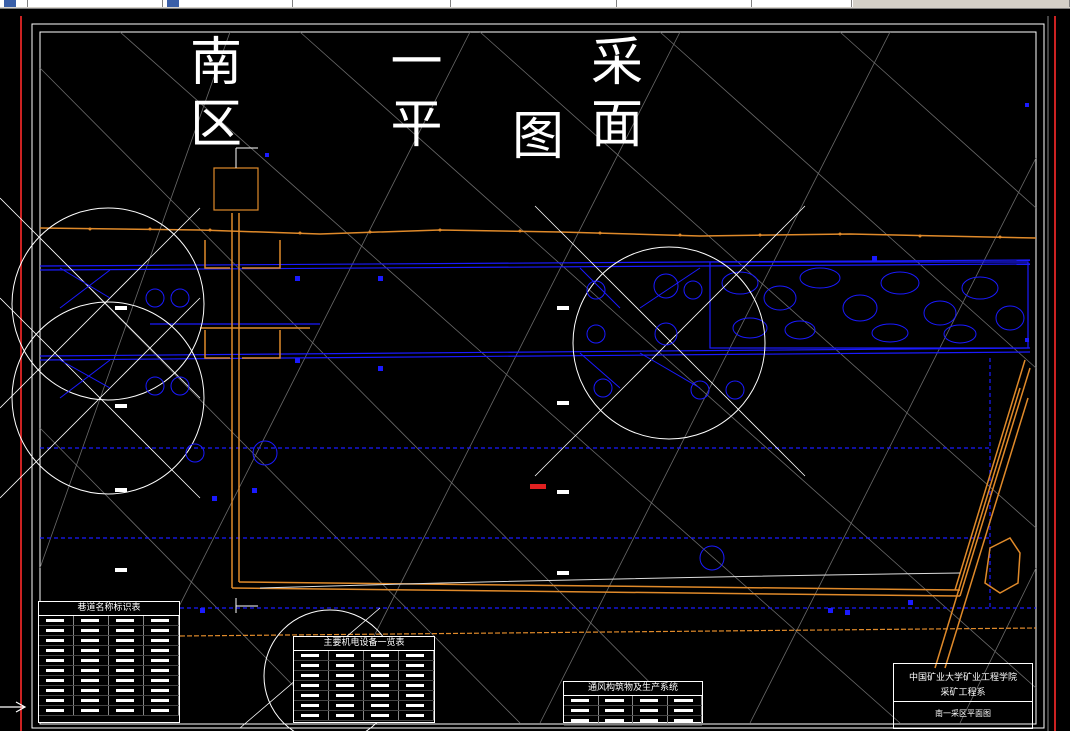  Describe the element at coordinates (538, 137) in the screenshot. I see `drawing-title-line2: 图` at that location.